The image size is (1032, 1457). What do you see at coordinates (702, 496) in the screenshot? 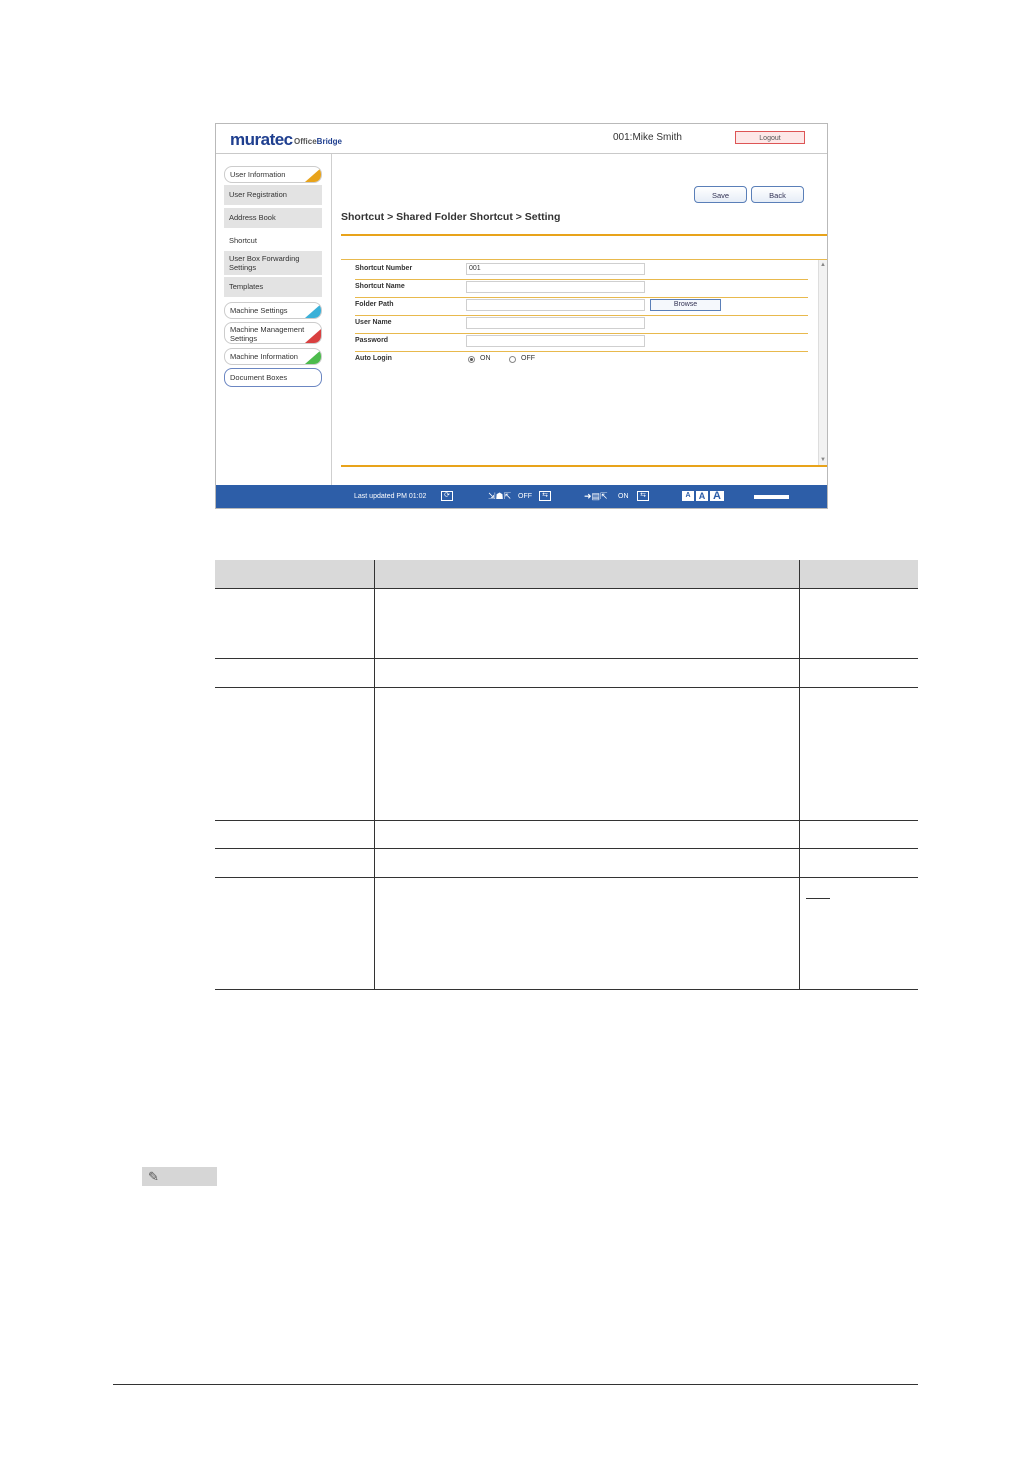
I see `font-medium-button: A` at bounding box center [702, 496].